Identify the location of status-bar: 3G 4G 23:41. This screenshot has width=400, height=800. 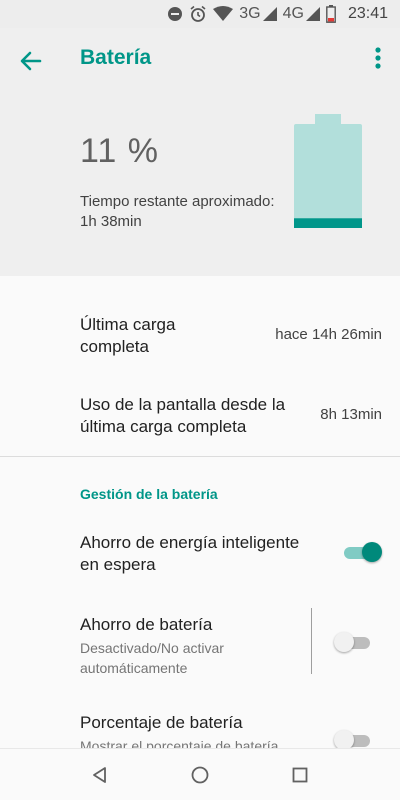
(200, 14).